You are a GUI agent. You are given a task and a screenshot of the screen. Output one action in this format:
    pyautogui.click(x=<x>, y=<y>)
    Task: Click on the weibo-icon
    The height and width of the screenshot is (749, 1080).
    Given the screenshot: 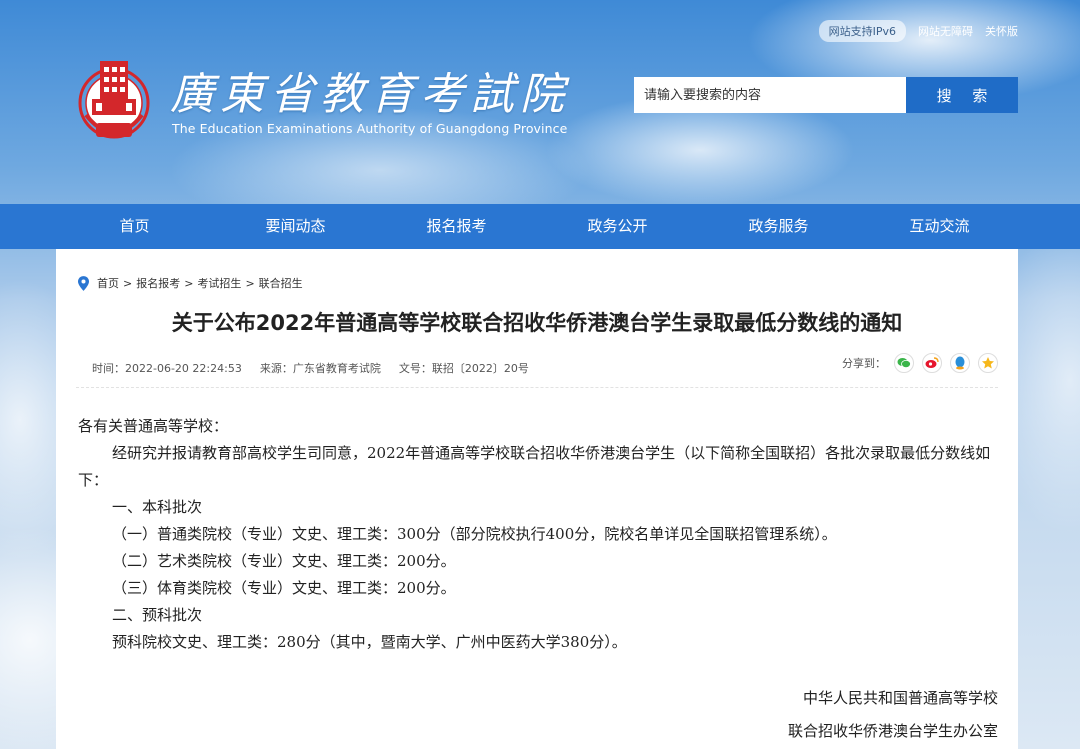 What is the action you would take?
    pyautogui.click(x=932, y=363)
    